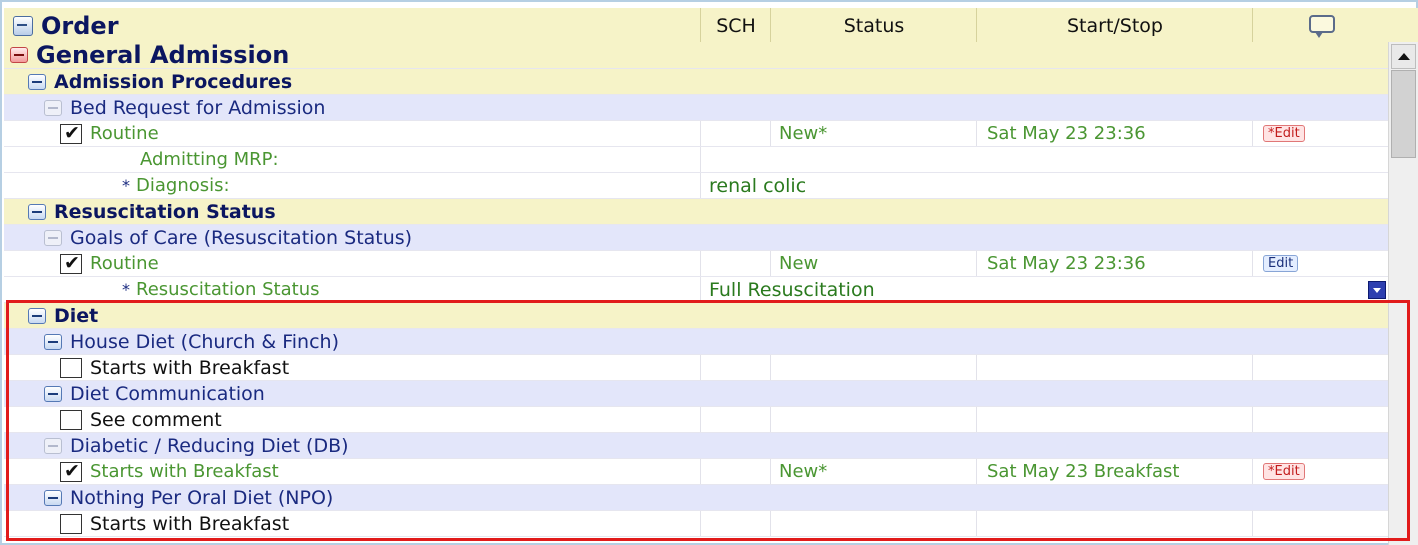  I want to click on category-admission-procedures: Admission Procedures, so click(696, 82).